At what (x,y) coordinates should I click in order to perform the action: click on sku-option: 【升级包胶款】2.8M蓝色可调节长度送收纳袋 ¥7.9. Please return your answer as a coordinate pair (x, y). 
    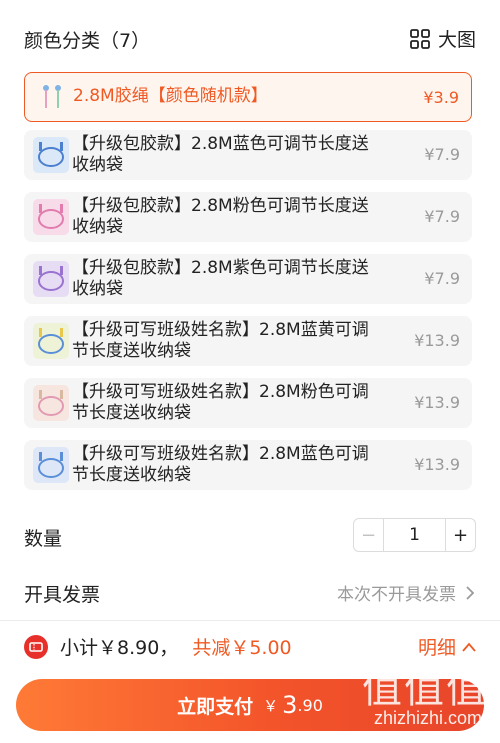
    Looking at the image, I should click on (248, 155).